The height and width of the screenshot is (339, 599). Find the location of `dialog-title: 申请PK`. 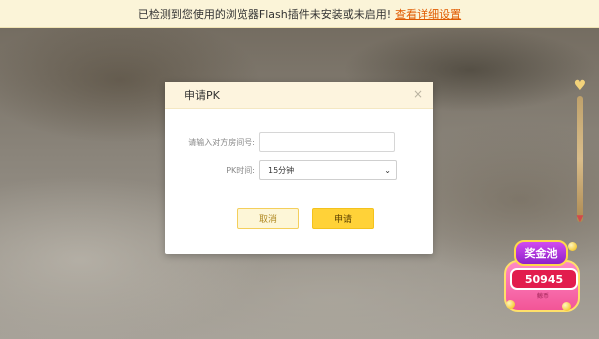

dialog-title: 申请PK is located at coordinates (202, 95).